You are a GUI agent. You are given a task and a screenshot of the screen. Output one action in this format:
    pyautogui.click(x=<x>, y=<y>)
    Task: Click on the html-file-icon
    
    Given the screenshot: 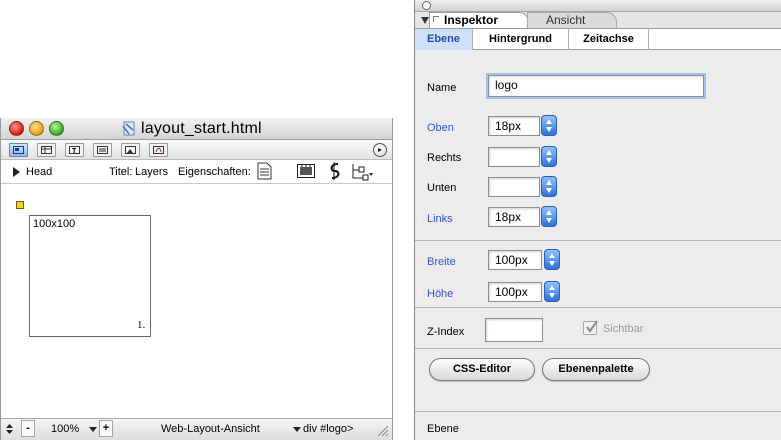 What is the action you would take?
    pyautogui.click(x=129, y=129)
    